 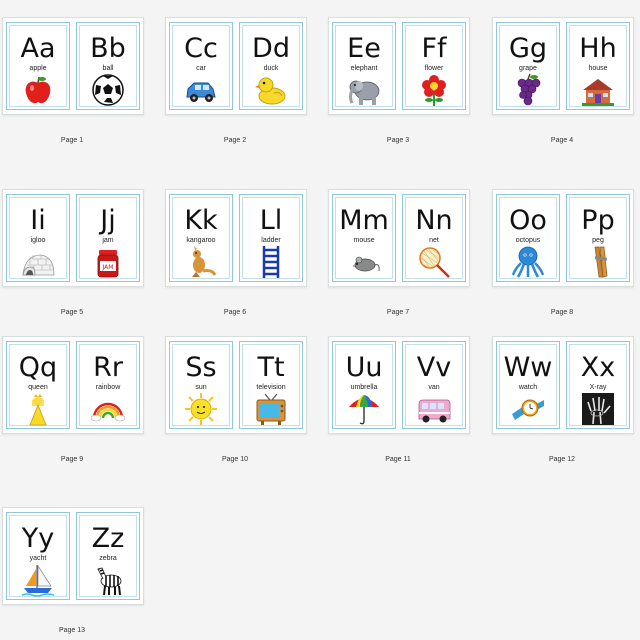 What do you see at coordinates (72, 312) in the screenshot?
I see `page-label: Page 5` at bounding box center [72, 312].